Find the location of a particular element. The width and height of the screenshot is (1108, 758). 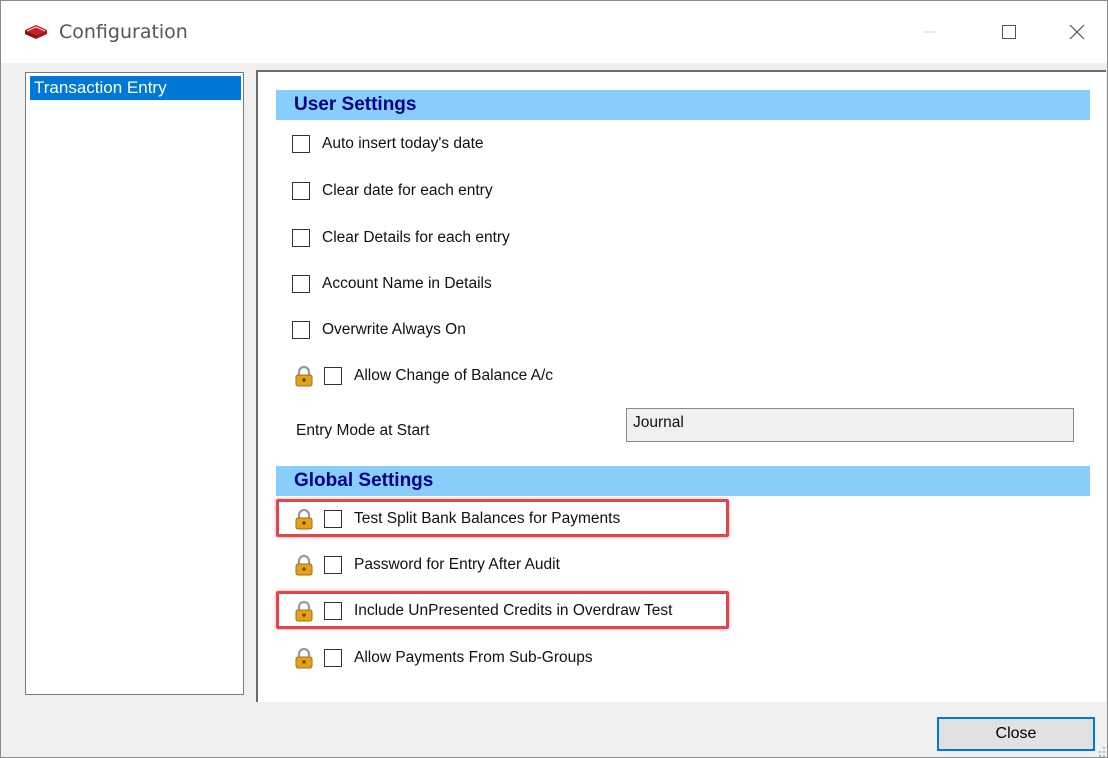

option-label: Account Name in Details is located at coordinates (407, 283).